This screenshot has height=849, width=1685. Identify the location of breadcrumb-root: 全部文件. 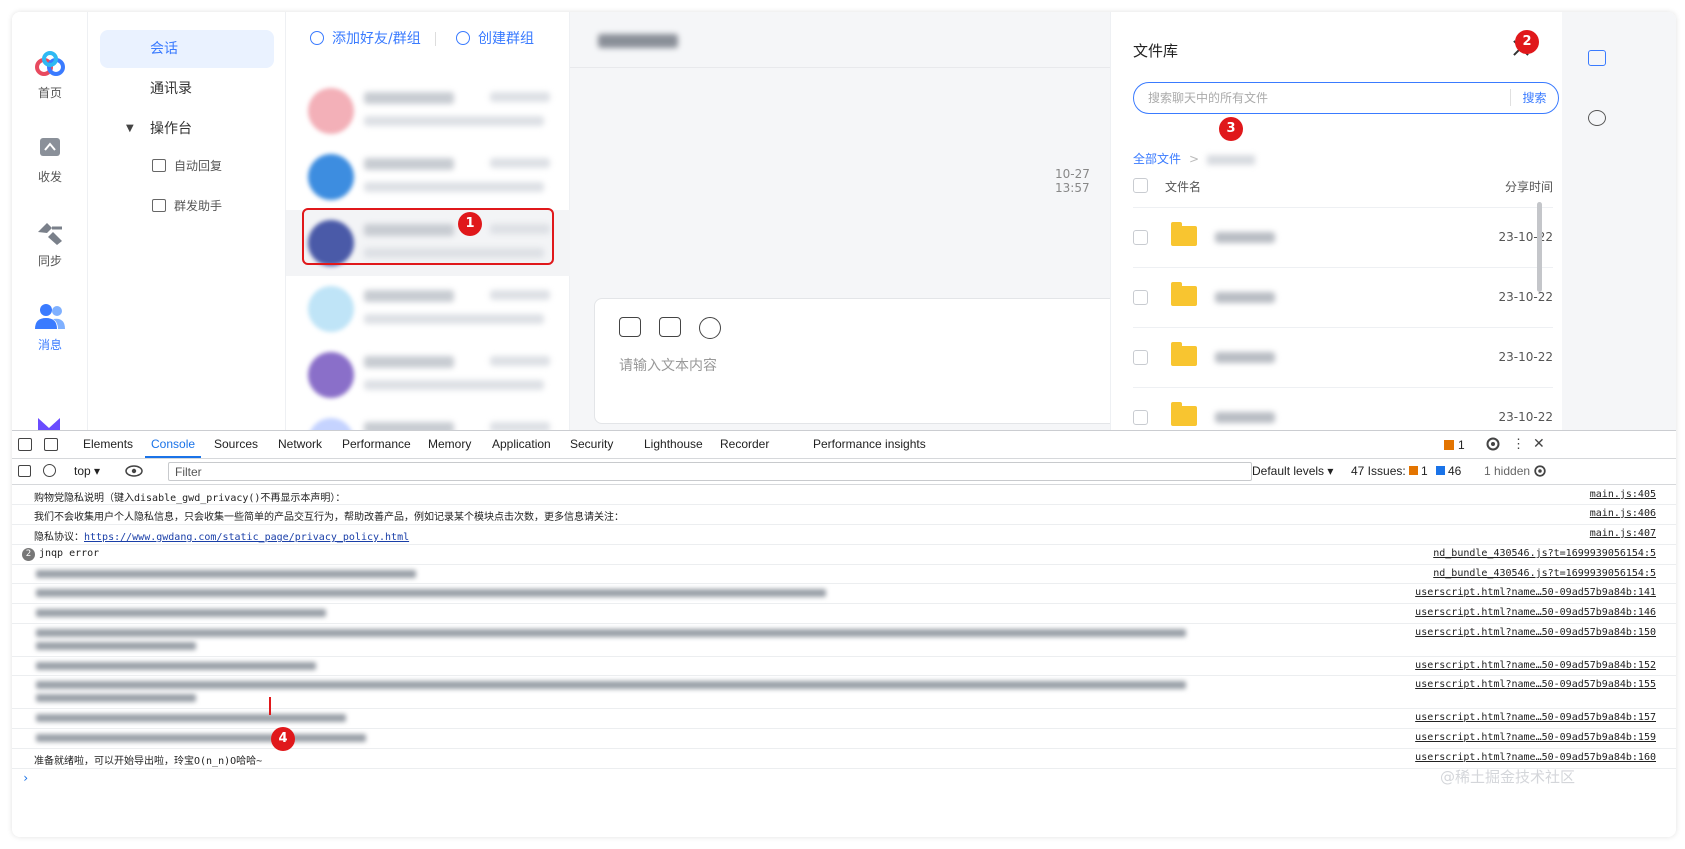
(1157, 159).